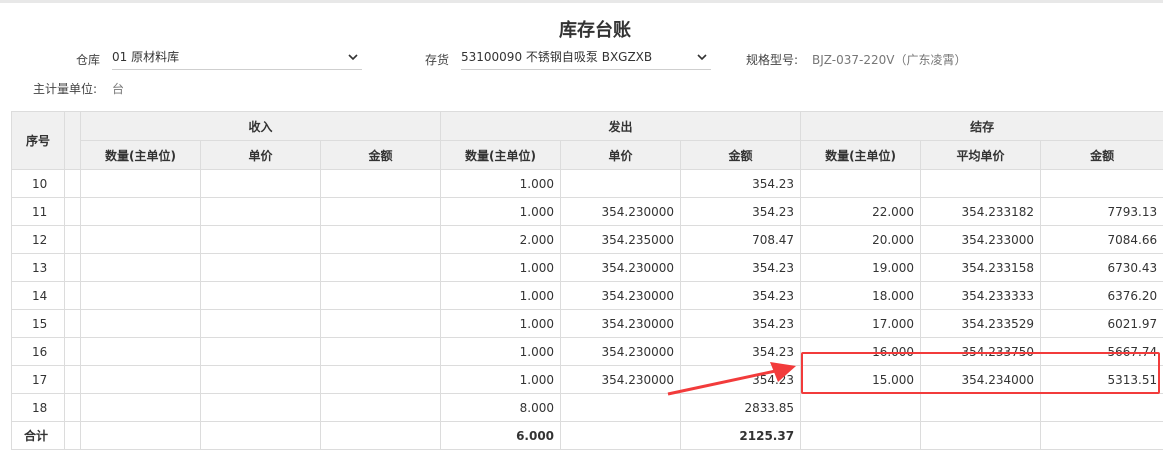  Describe the element at coordinates (861, 380) in the screenshot. I see `cell-bal-qty: 15.000` at that location.